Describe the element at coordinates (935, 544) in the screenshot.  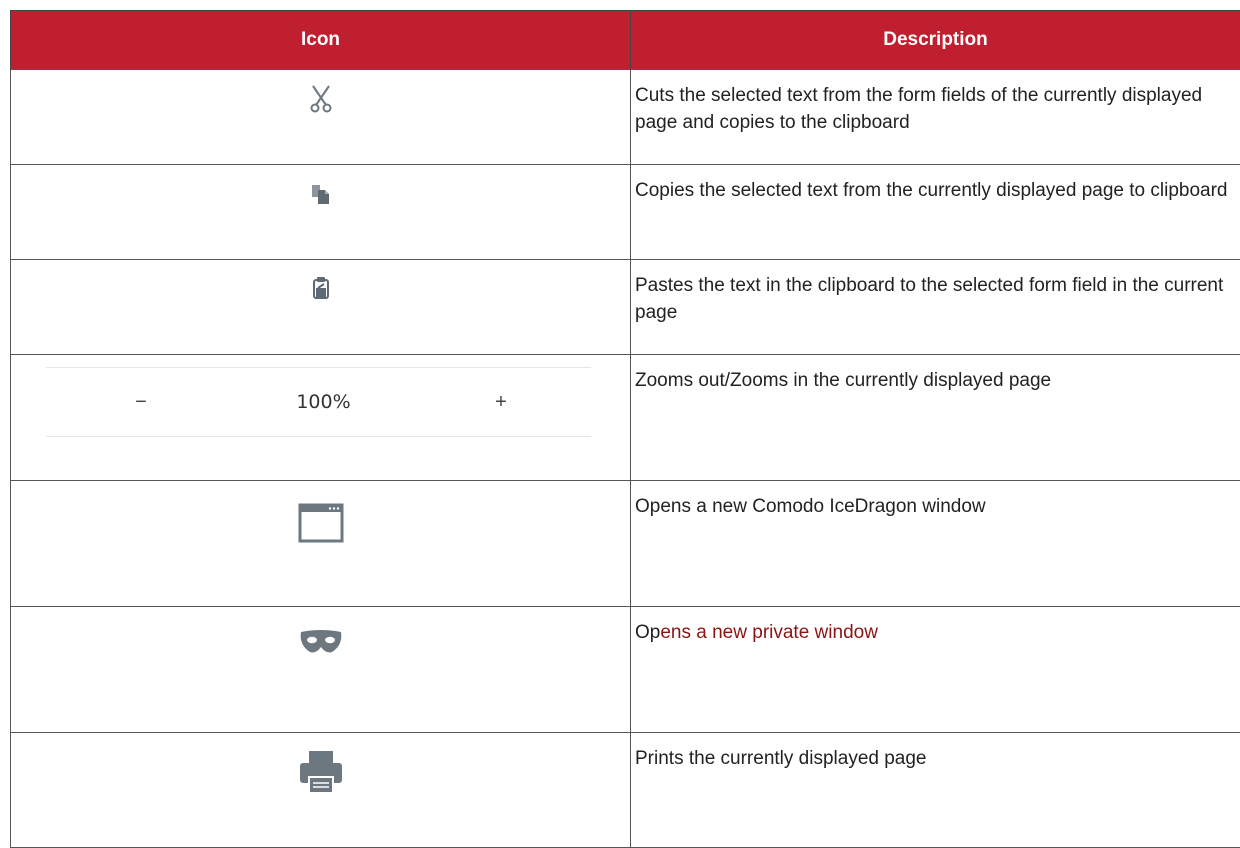
I see `description-cell: Opens a new Comodo IceDragon window` at that location.